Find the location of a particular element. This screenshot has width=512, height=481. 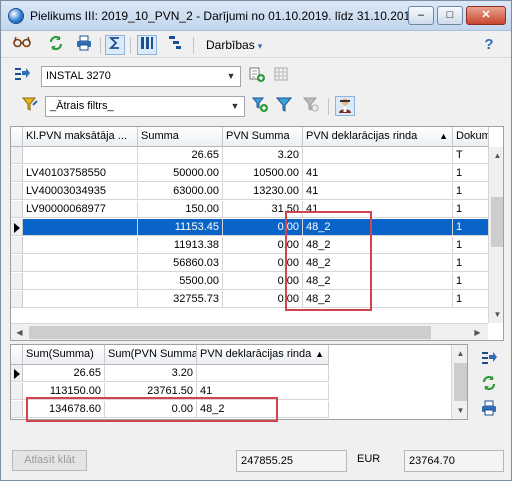

amount-cell: 32755.73 is located at coordinates (180, 299).